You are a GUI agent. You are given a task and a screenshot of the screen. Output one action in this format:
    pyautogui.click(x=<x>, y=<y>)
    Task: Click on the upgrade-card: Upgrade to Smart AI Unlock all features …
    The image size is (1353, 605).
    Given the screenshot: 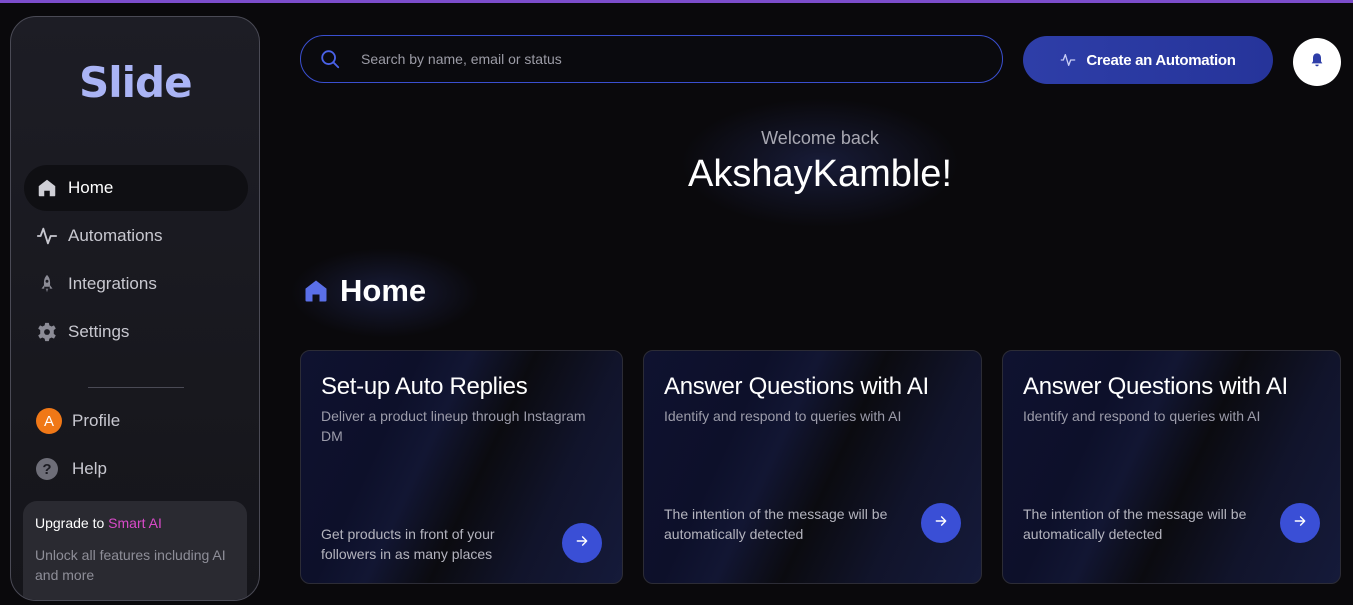 What is the action you would take?
    pyautogui.click(x=135, y=550)
    